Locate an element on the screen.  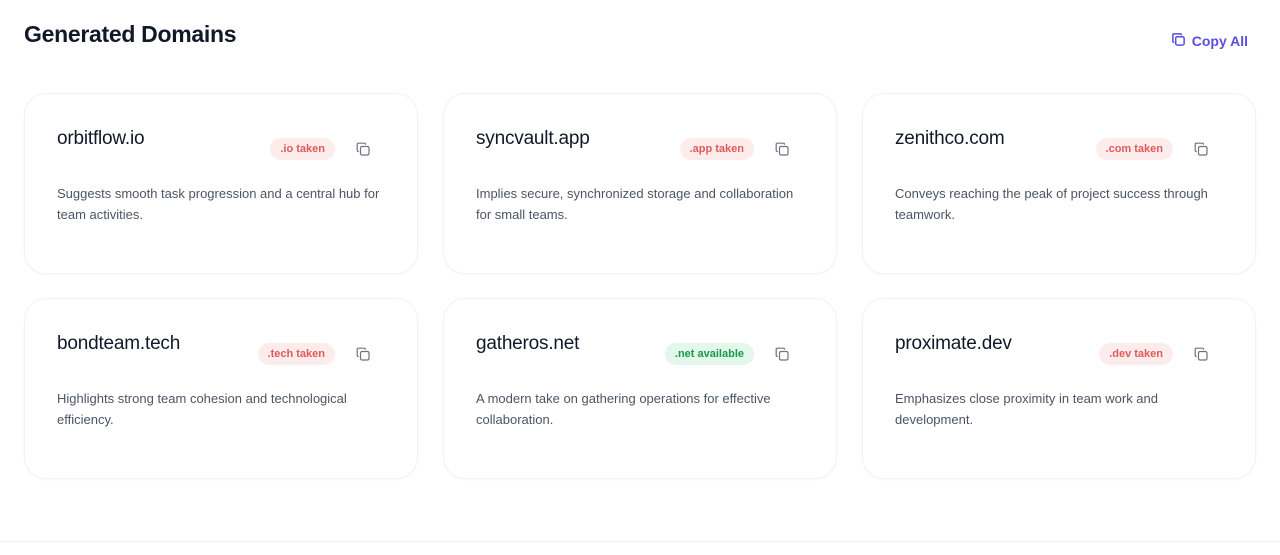
copy-all-label: Copy All is located at coordinates (1219, 41).